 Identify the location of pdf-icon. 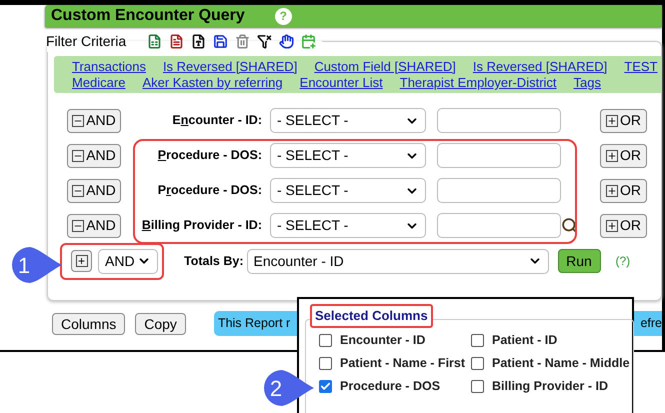
(176, 41).